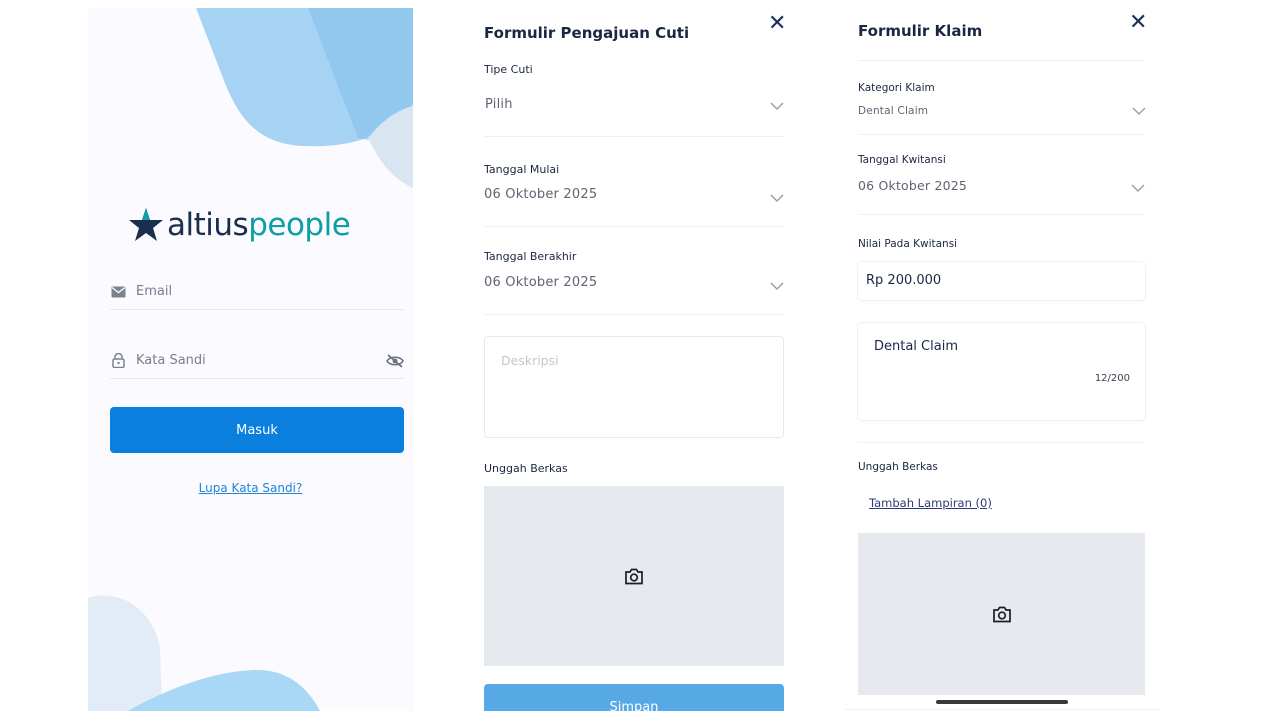 This screenshot has width=1271, height=711. What do you see at coordinates (1001, 371) in the screenshot?
I see `claim-description-input: Dental Claim 12/200` at bounding box center [1001, 371].